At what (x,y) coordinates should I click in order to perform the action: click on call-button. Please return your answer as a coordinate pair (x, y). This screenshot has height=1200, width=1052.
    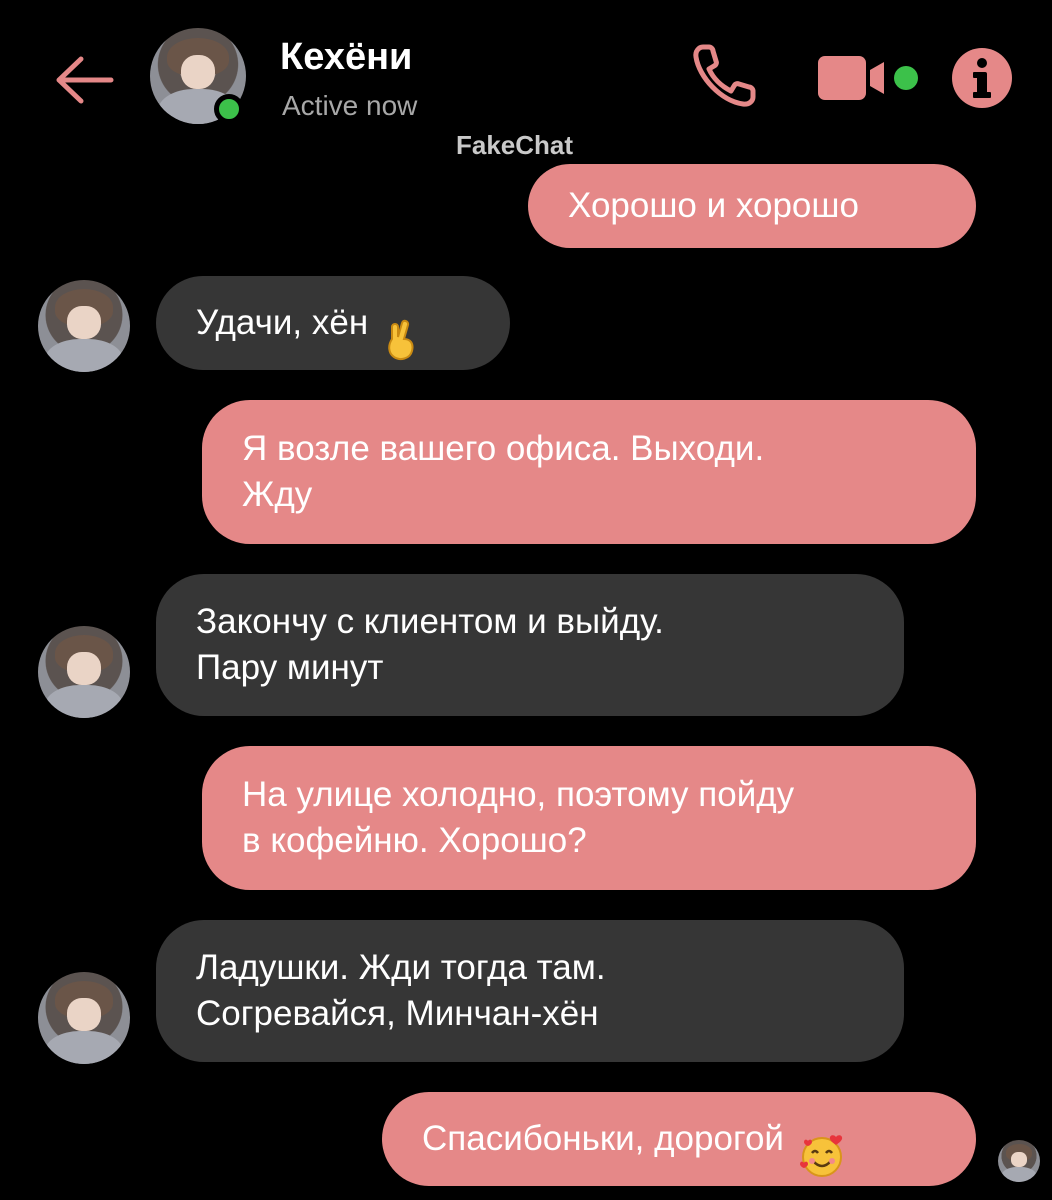
    Looking at the image, I should click on (724, 76).